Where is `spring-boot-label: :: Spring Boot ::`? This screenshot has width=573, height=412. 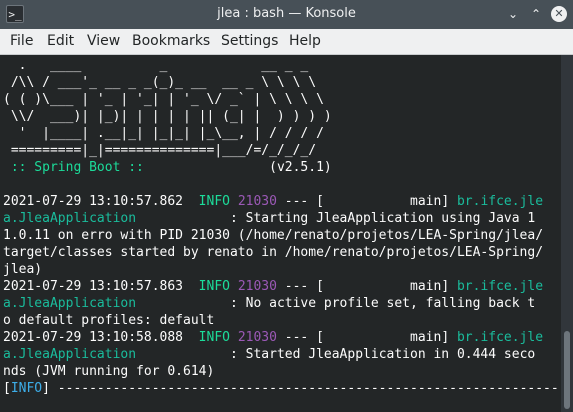
spring-boot-label: :: Spring Boot :: is located at coordinates (77, 167).